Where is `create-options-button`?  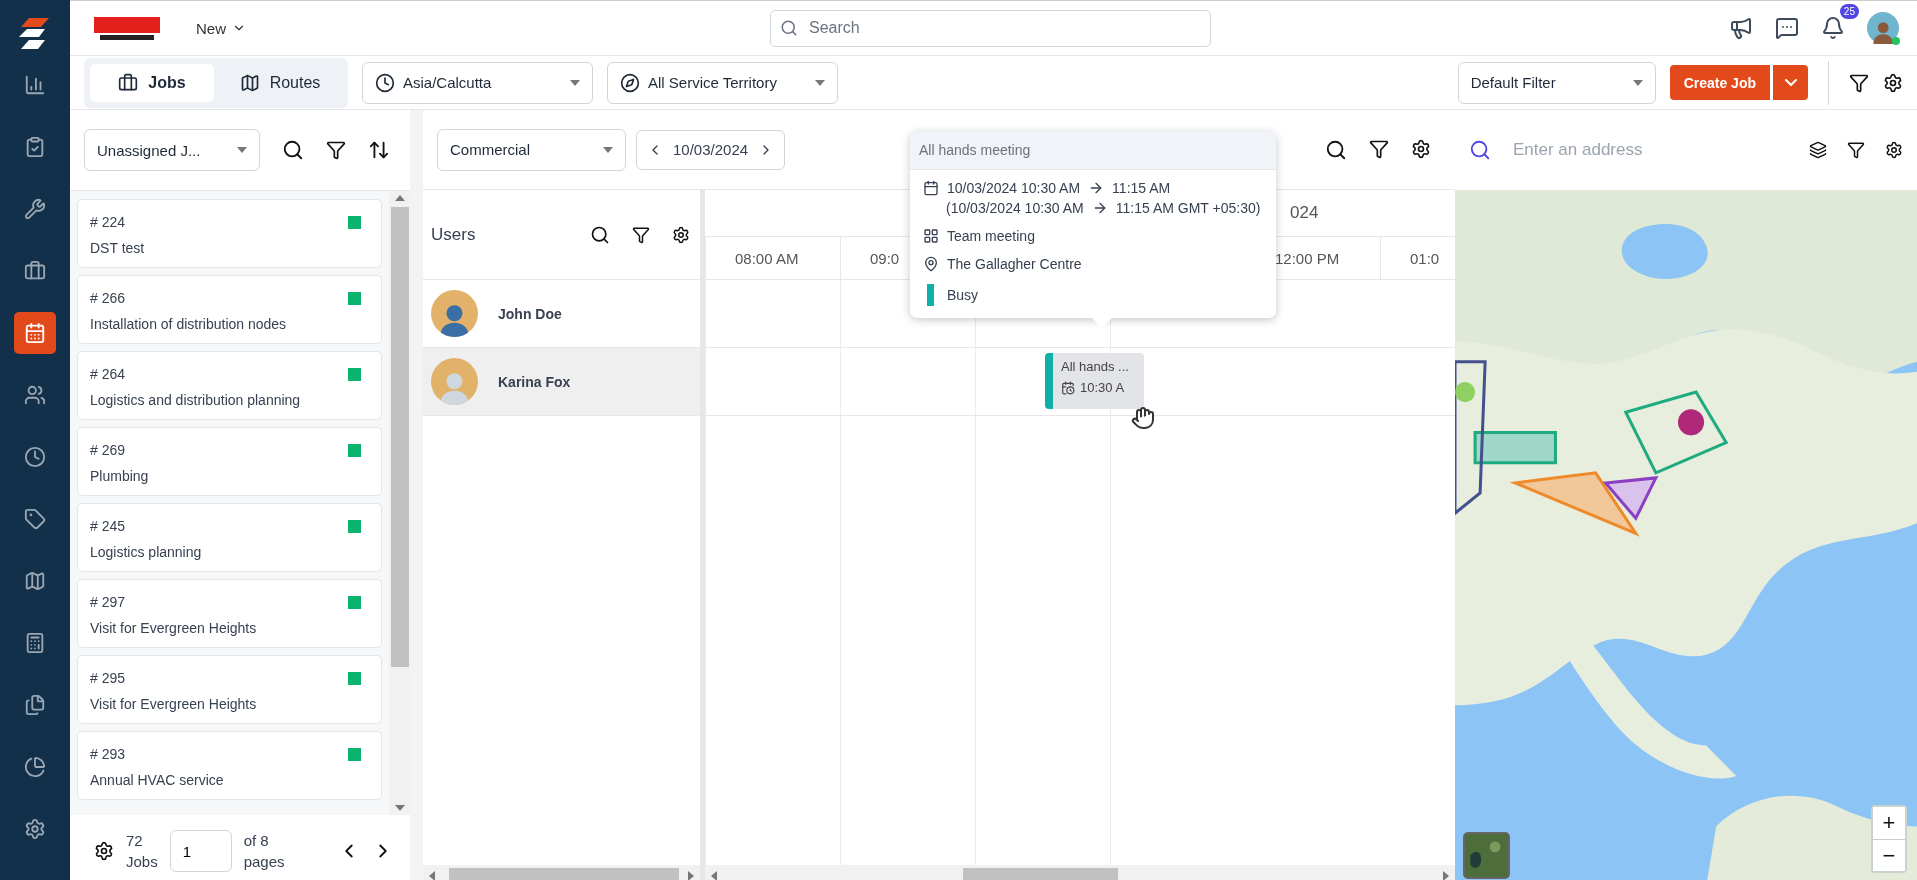 create-options-button is located at coordinates (1790, 82).